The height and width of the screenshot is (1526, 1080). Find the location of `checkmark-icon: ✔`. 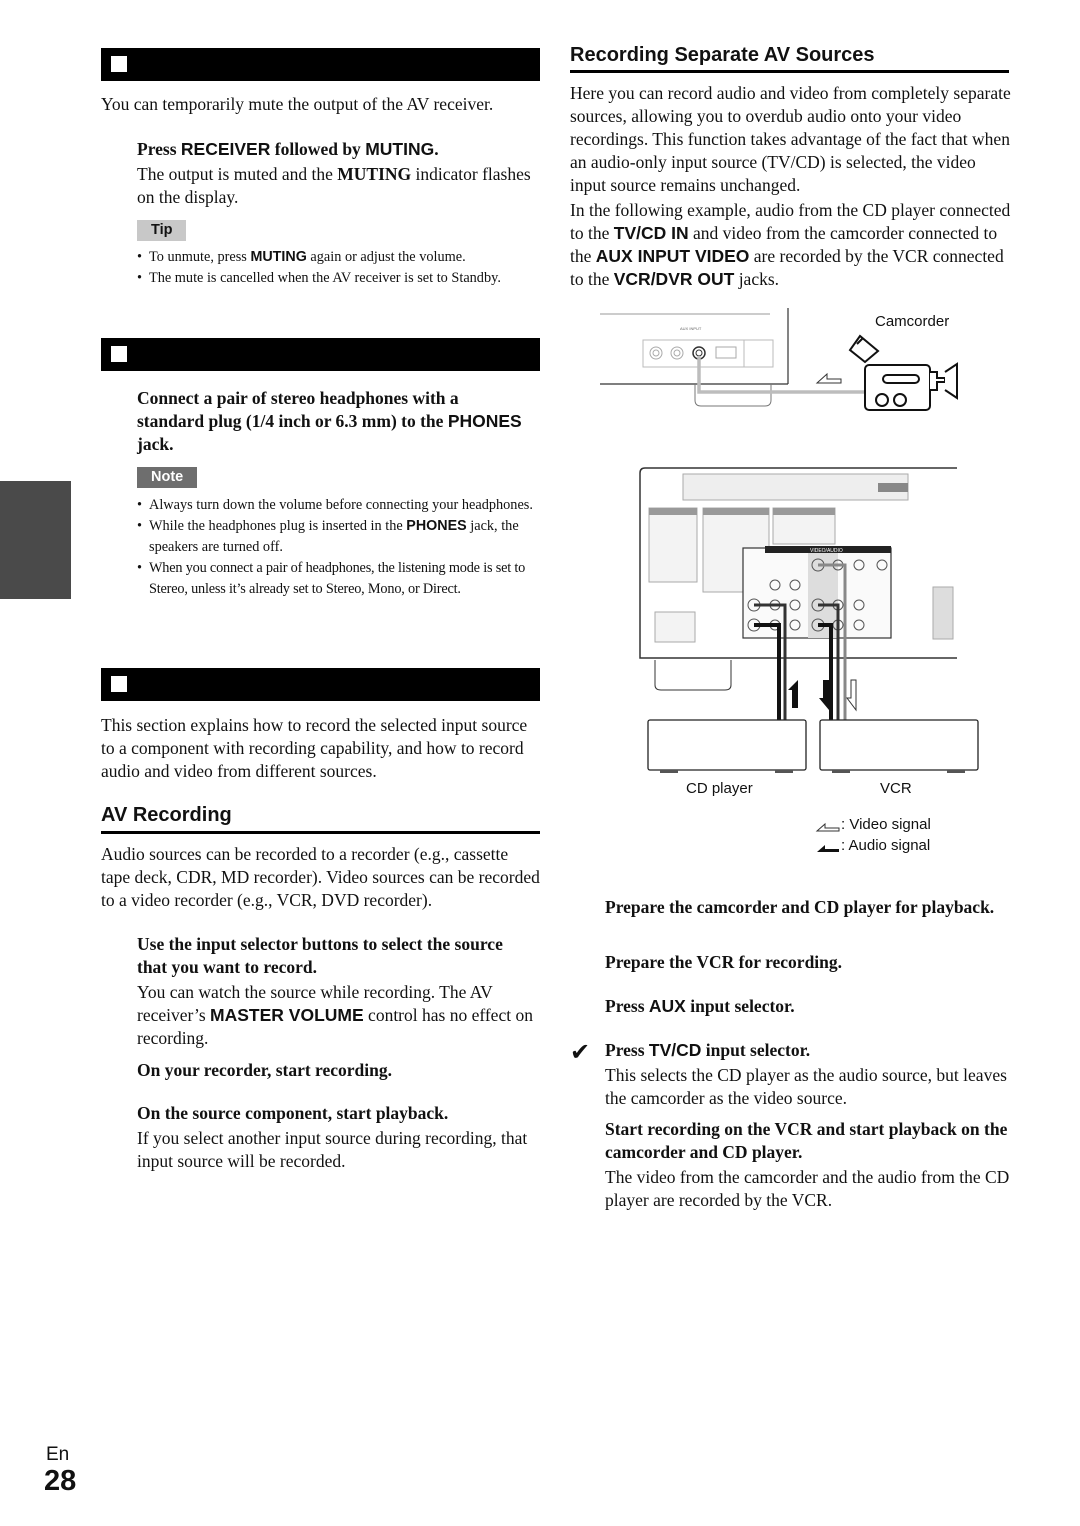

checkmark-icon: ✔ is located at coordinates (580, 1053).